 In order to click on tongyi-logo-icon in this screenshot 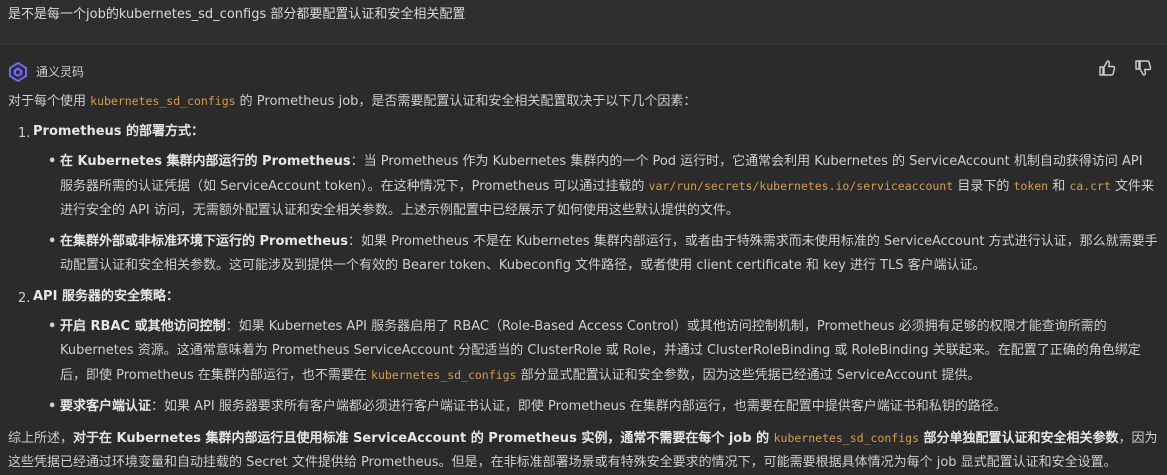, I will do `click(18, 72)`.